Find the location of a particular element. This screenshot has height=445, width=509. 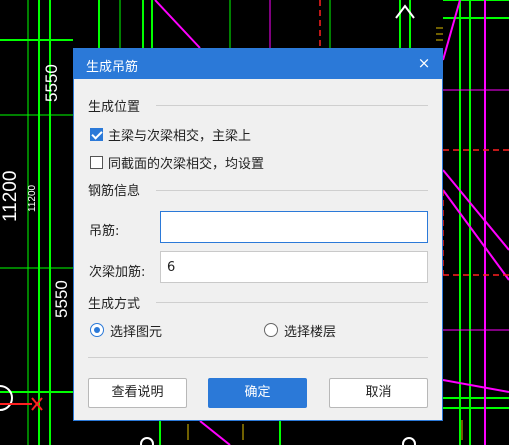

dimension-text-bottom: 5550 is located at coordinates (61, 299).